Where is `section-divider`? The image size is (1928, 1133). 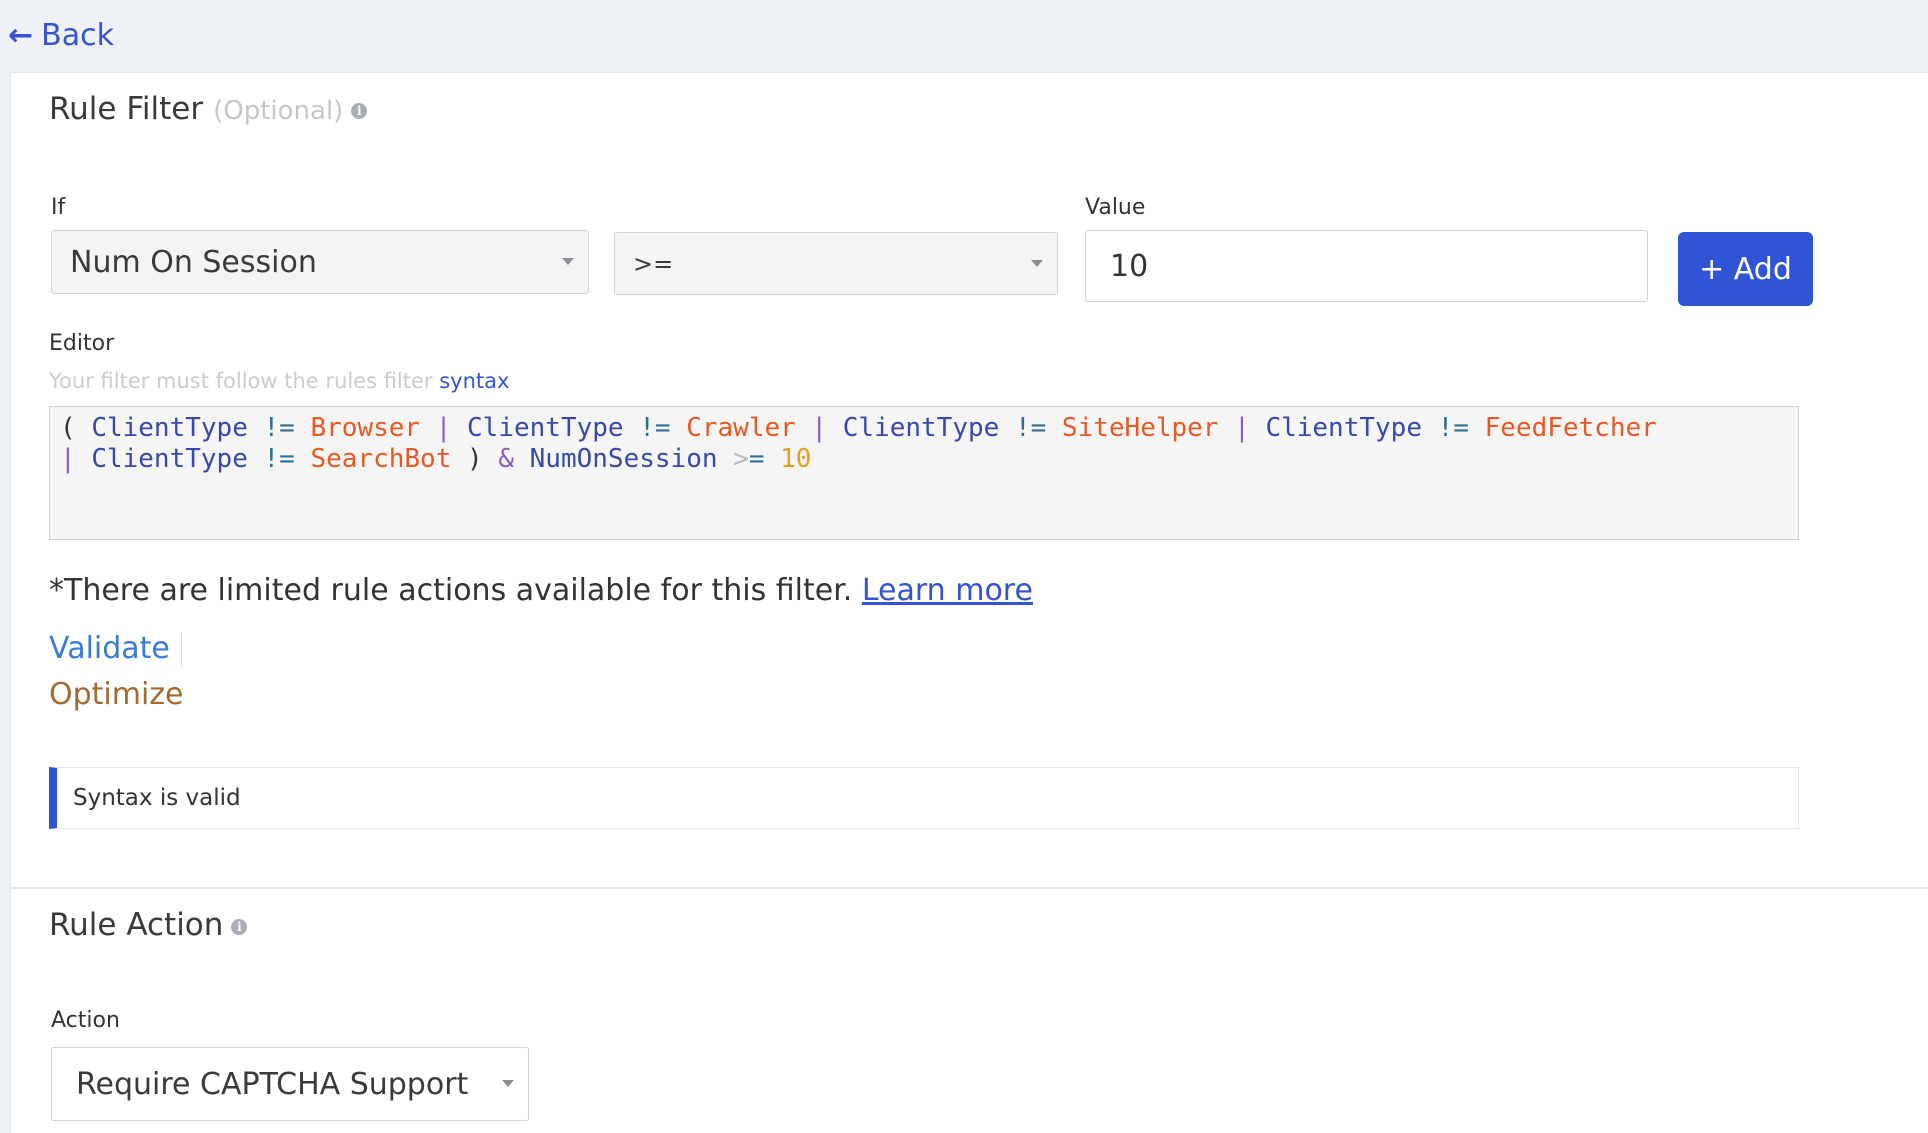
section-divider is located at coordinates (969, 888).